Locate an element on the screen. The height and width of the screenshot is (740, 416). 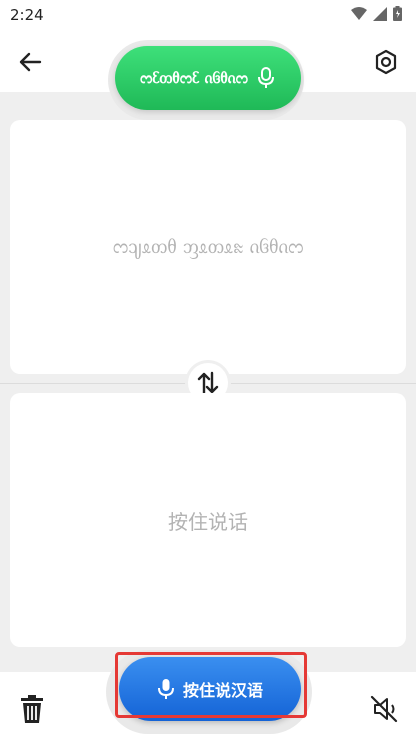
mute-button is located at coordinates (384, 709).